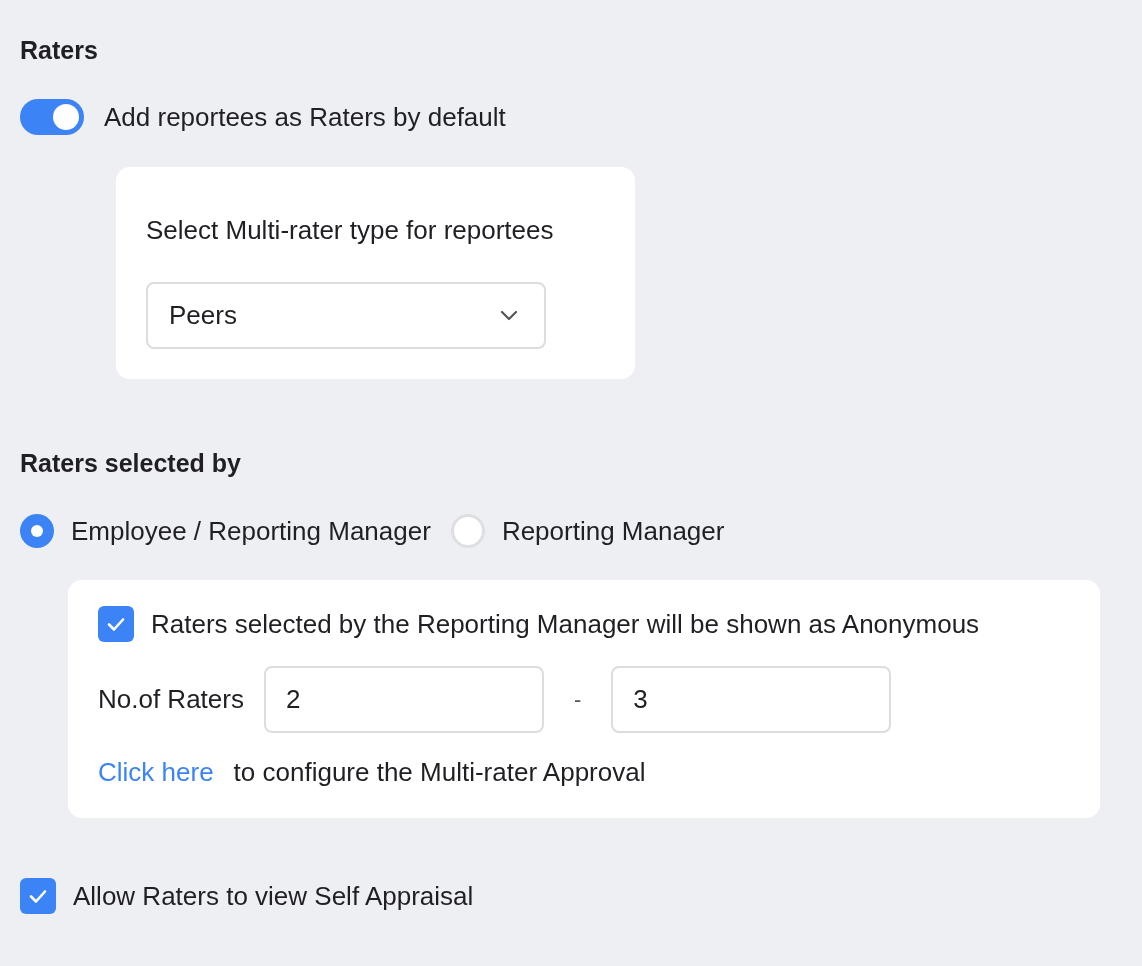 This screenshot has width=1142, height=966. I want to click on checkbox-label: Allow Raters to view Self Appraisal, so click(273, 896).